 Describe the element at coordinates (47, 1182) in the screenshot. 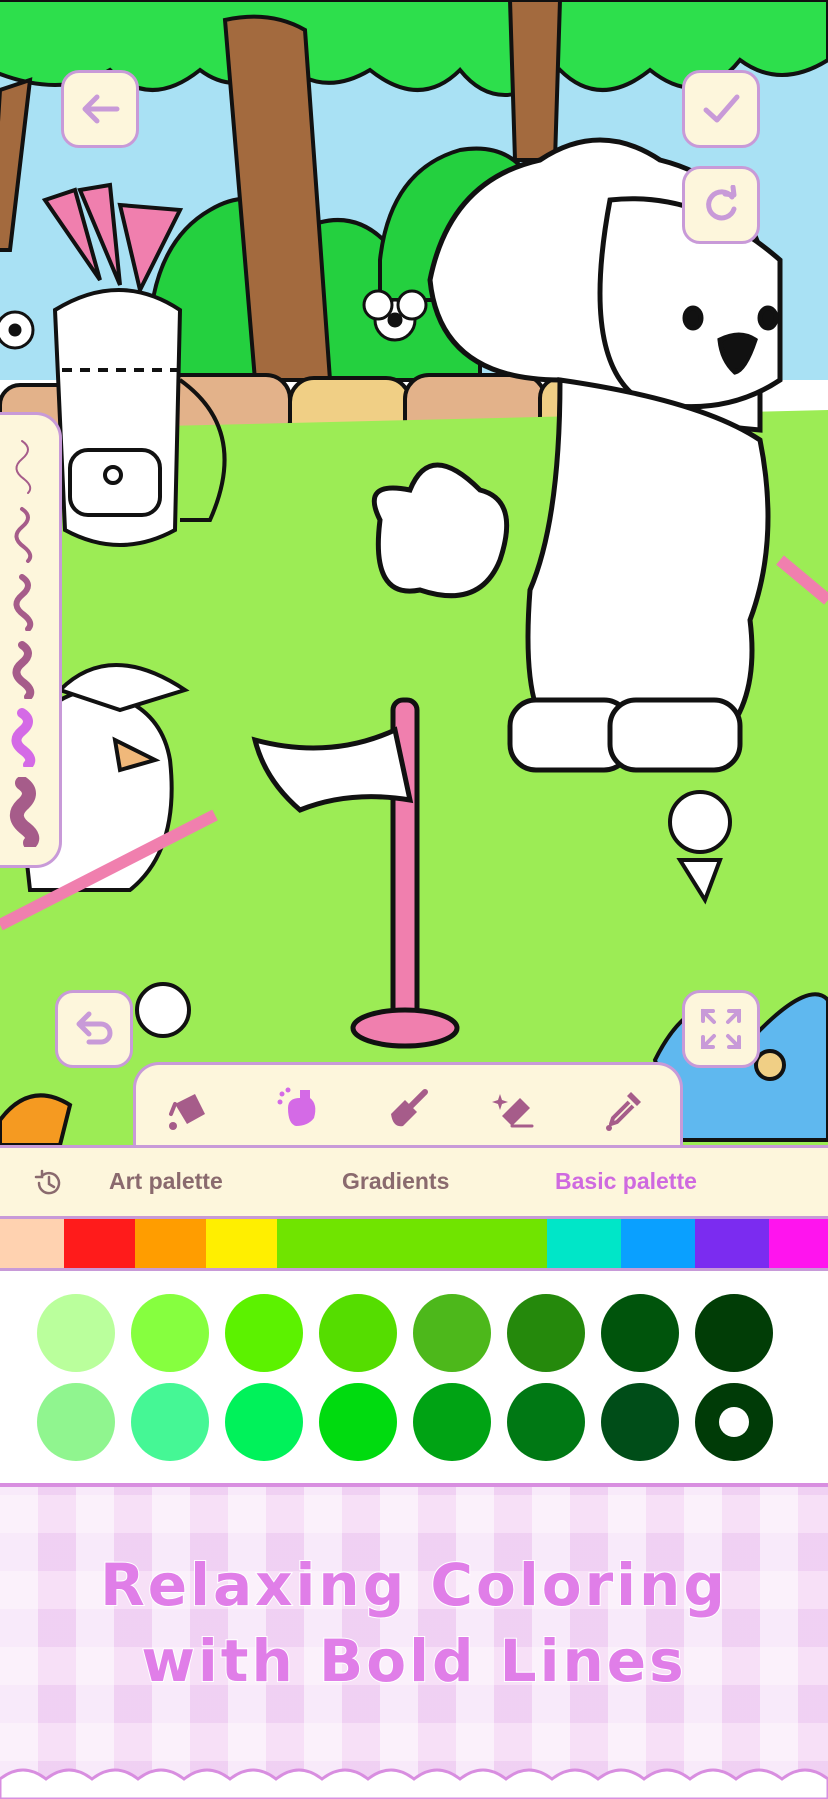

I see `history-icon` at that location.